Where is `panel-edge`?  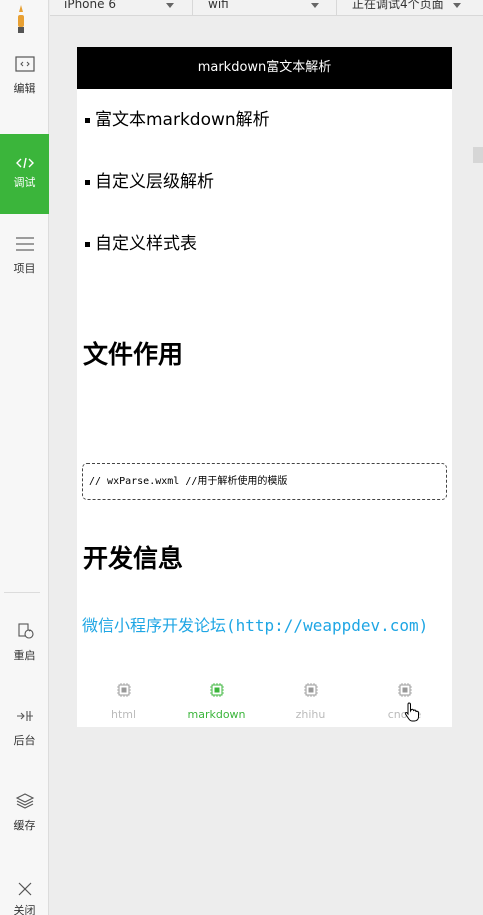 panel-edge is located at coordinates (478, 155).